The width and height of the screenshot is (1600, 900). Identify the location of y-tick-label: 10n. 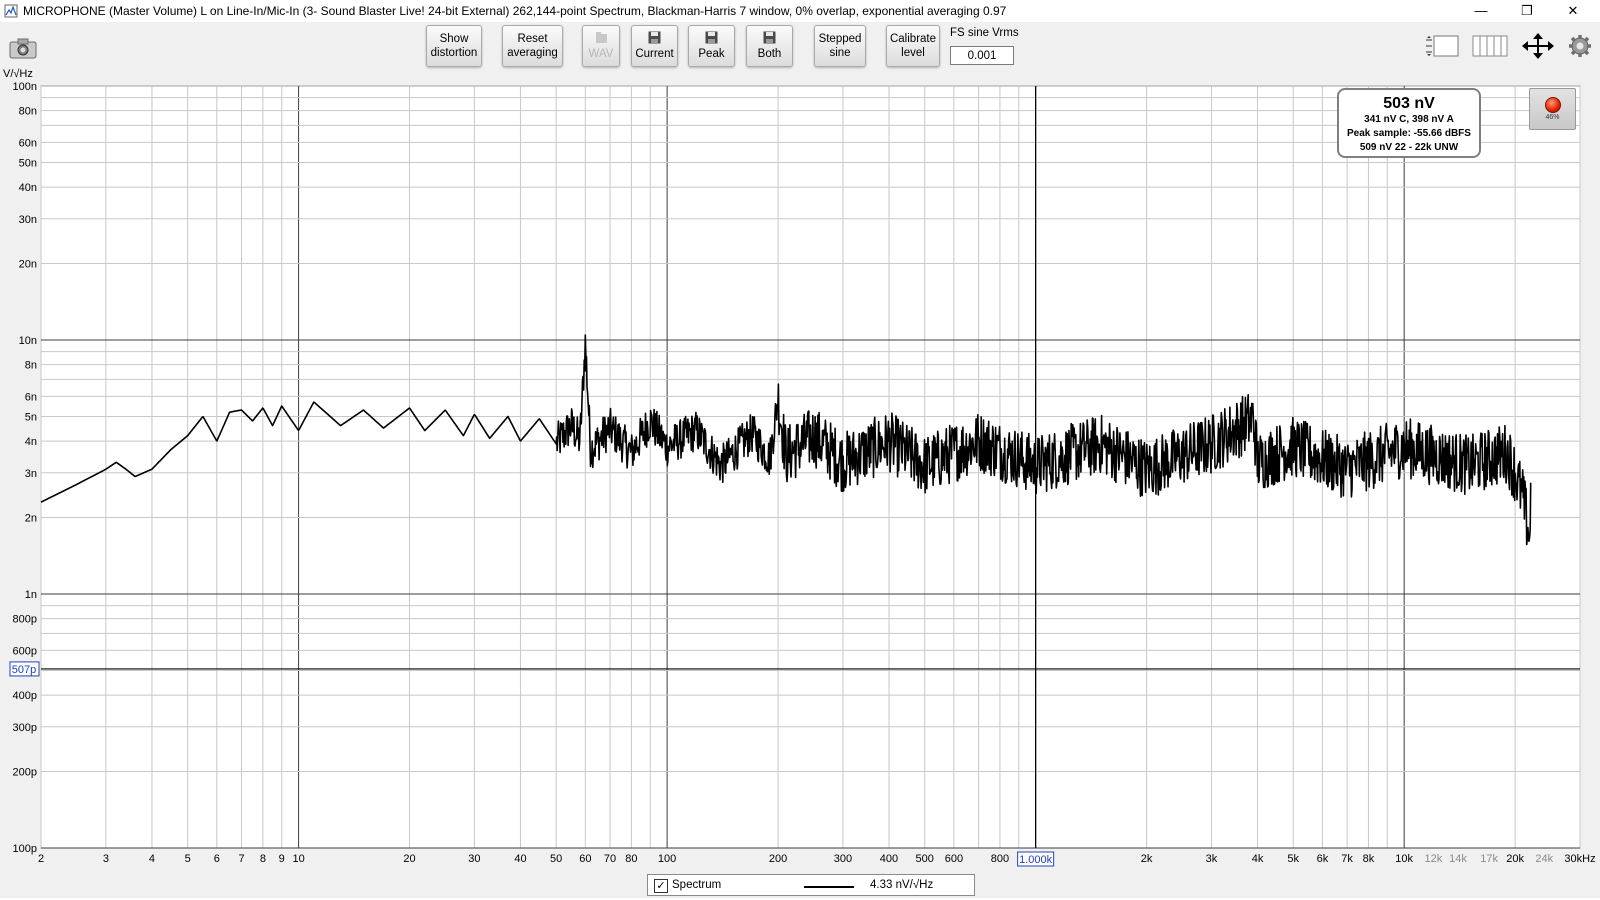
(28, 341).